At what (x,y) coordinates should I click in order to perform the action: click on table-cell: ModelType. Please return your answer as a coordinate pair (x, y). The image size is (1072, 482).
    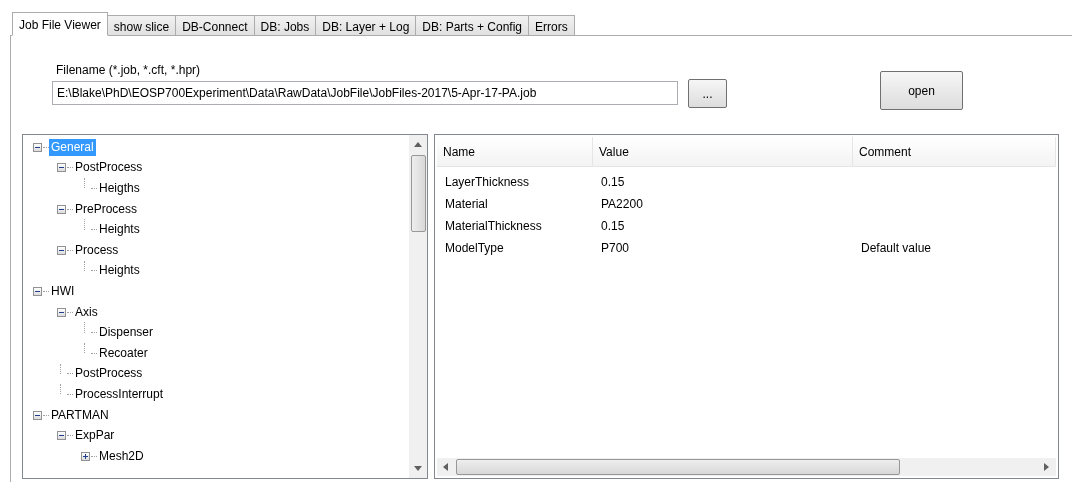
    Looking at the image, I should click on (474, 248).